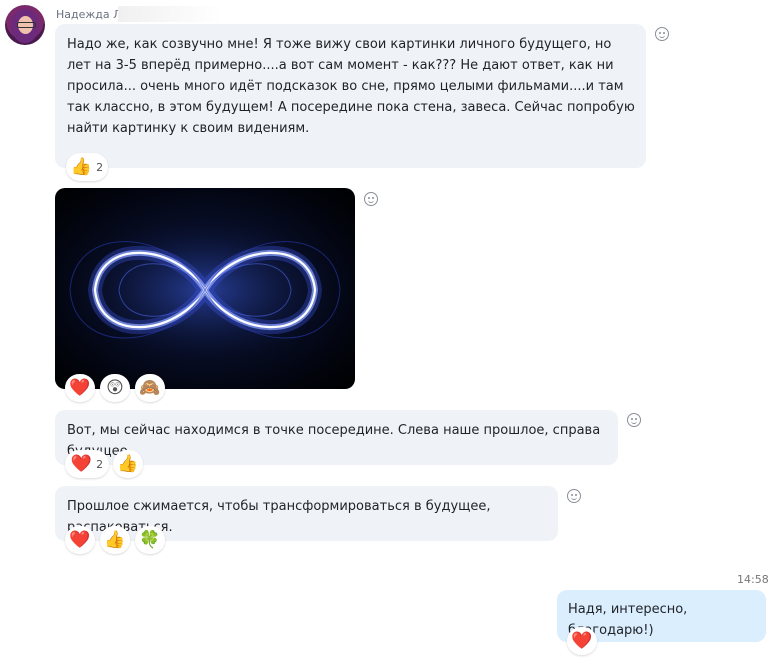  I want to click on reaction-surprised: 😲, so click(115, 388).